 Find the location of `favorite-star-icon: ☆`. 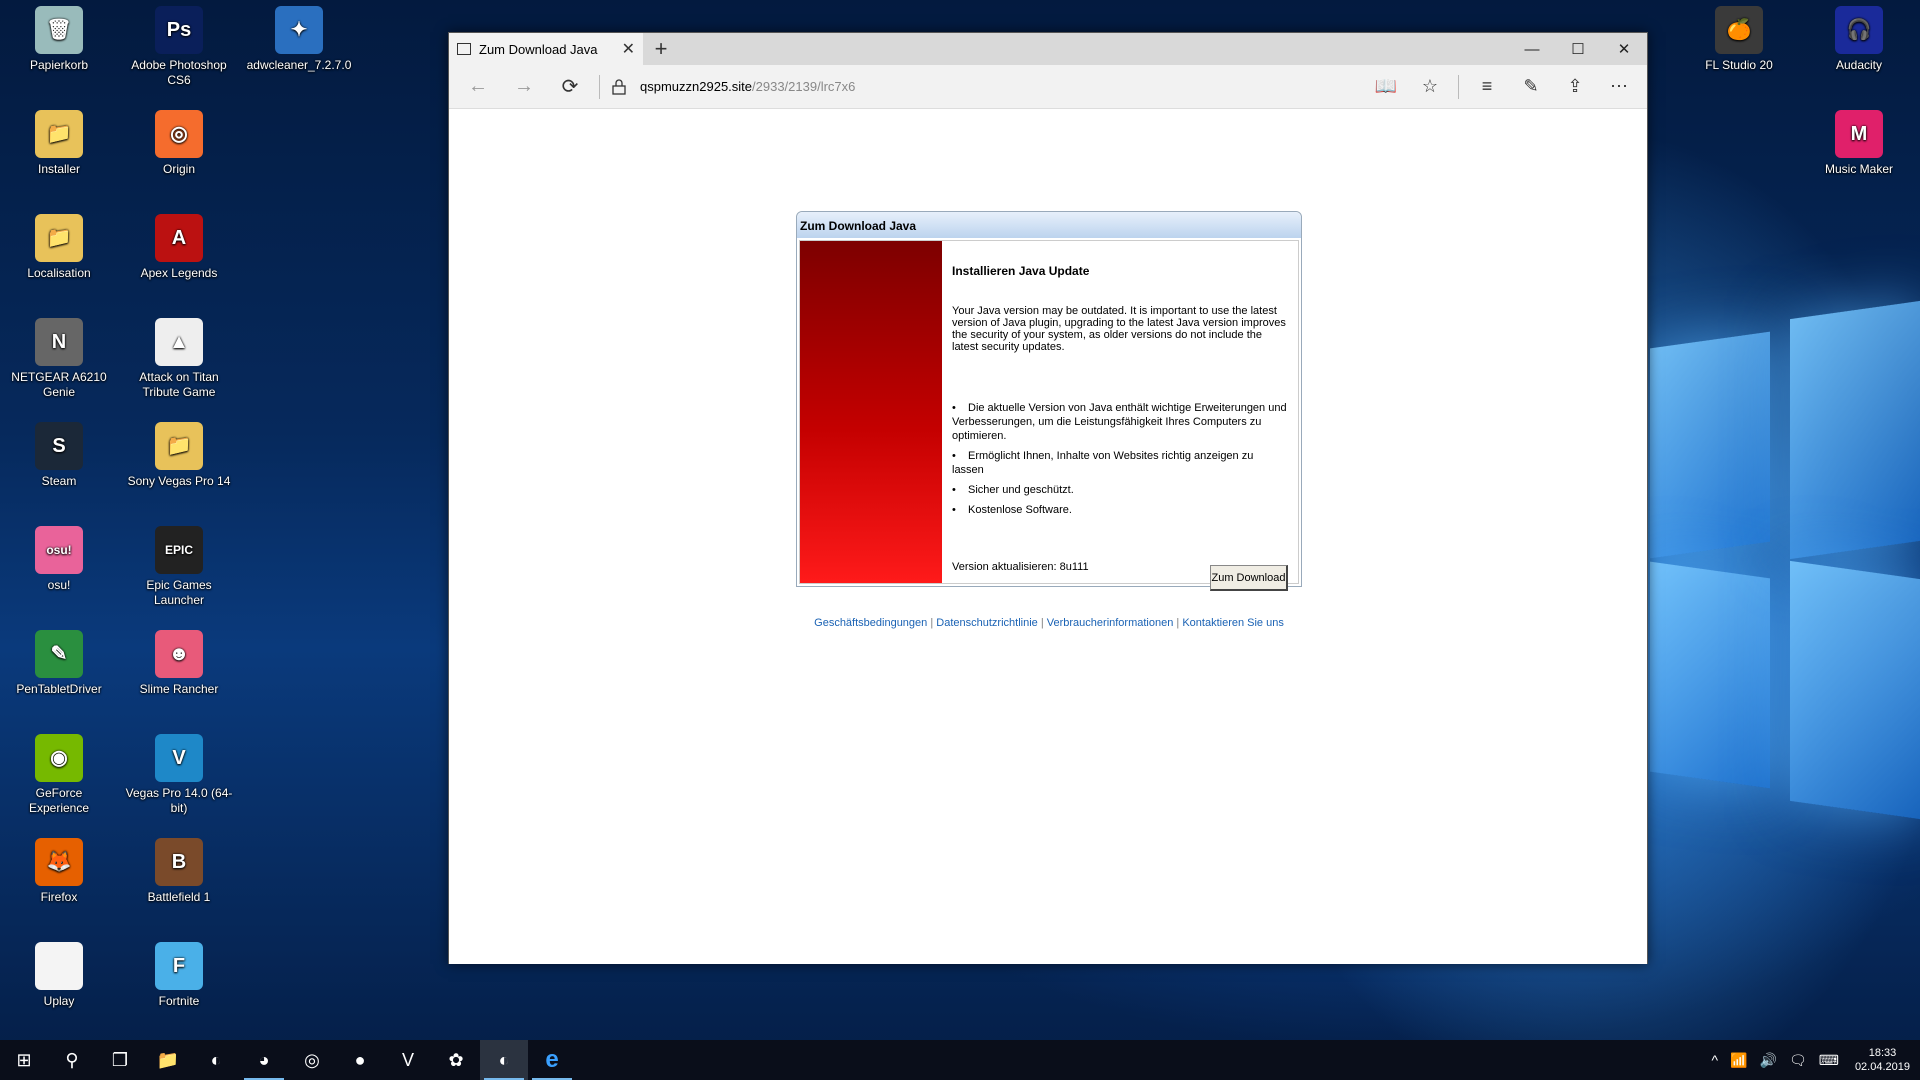

favorite-star-icon: ☆ is located at coordinates (1430, 87).